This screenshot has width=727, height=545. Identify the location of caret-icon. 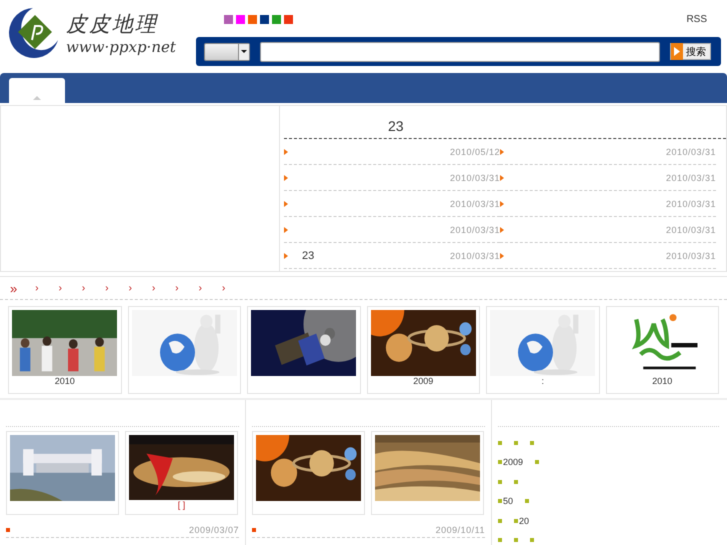
(244, 51).